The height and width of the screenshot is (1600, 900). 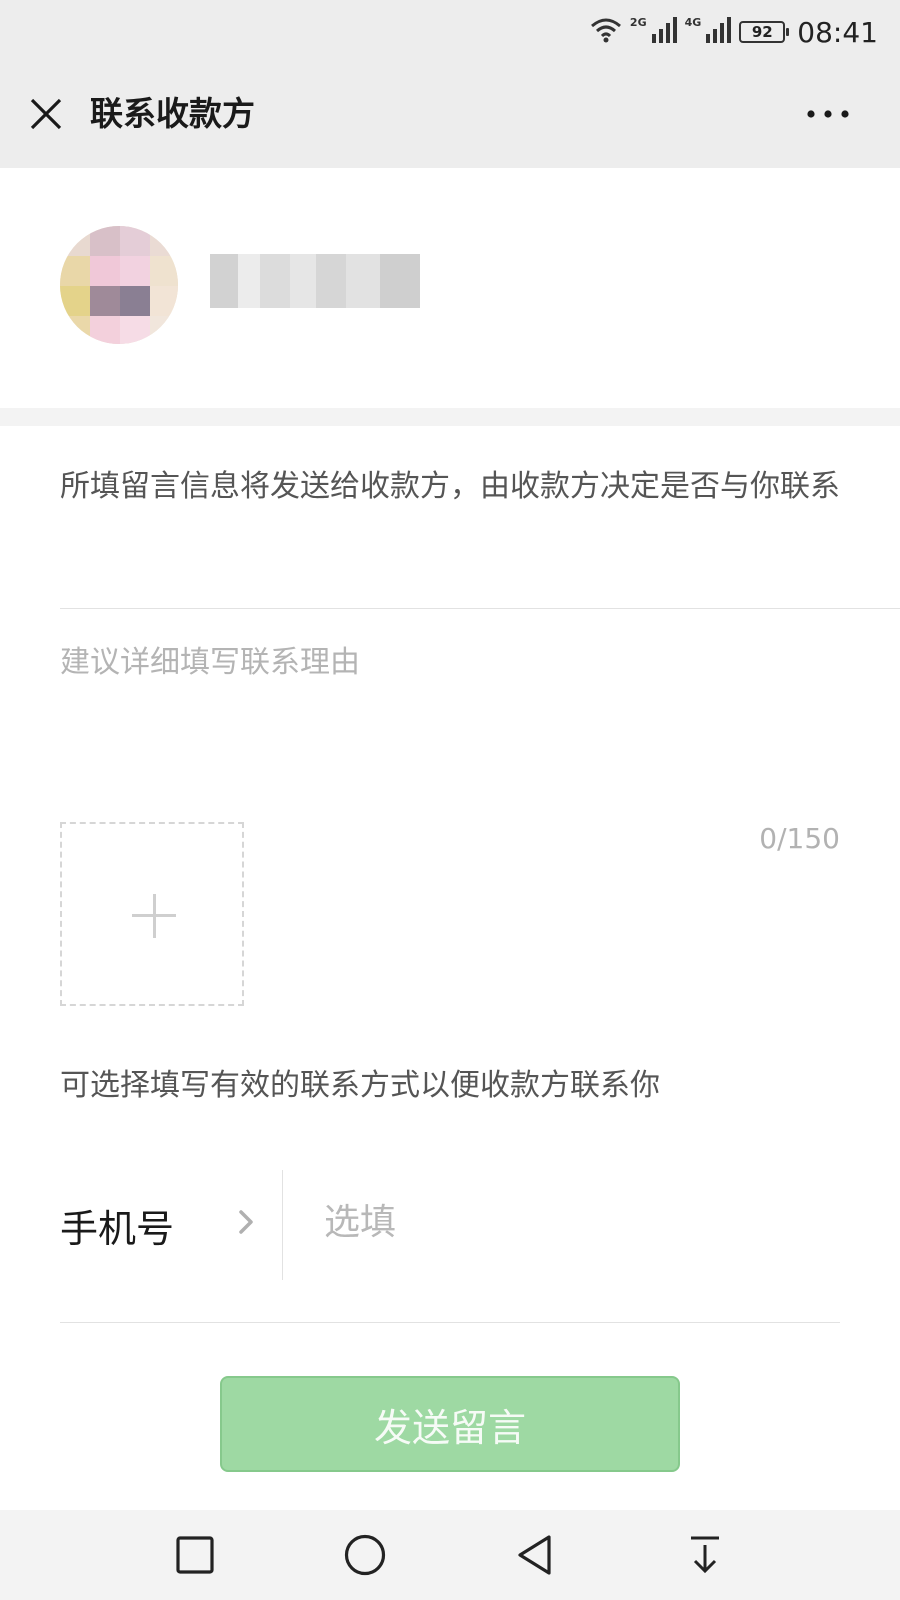 I want to click on nav-bar: 联系收款方, so click(x=450, y=115).